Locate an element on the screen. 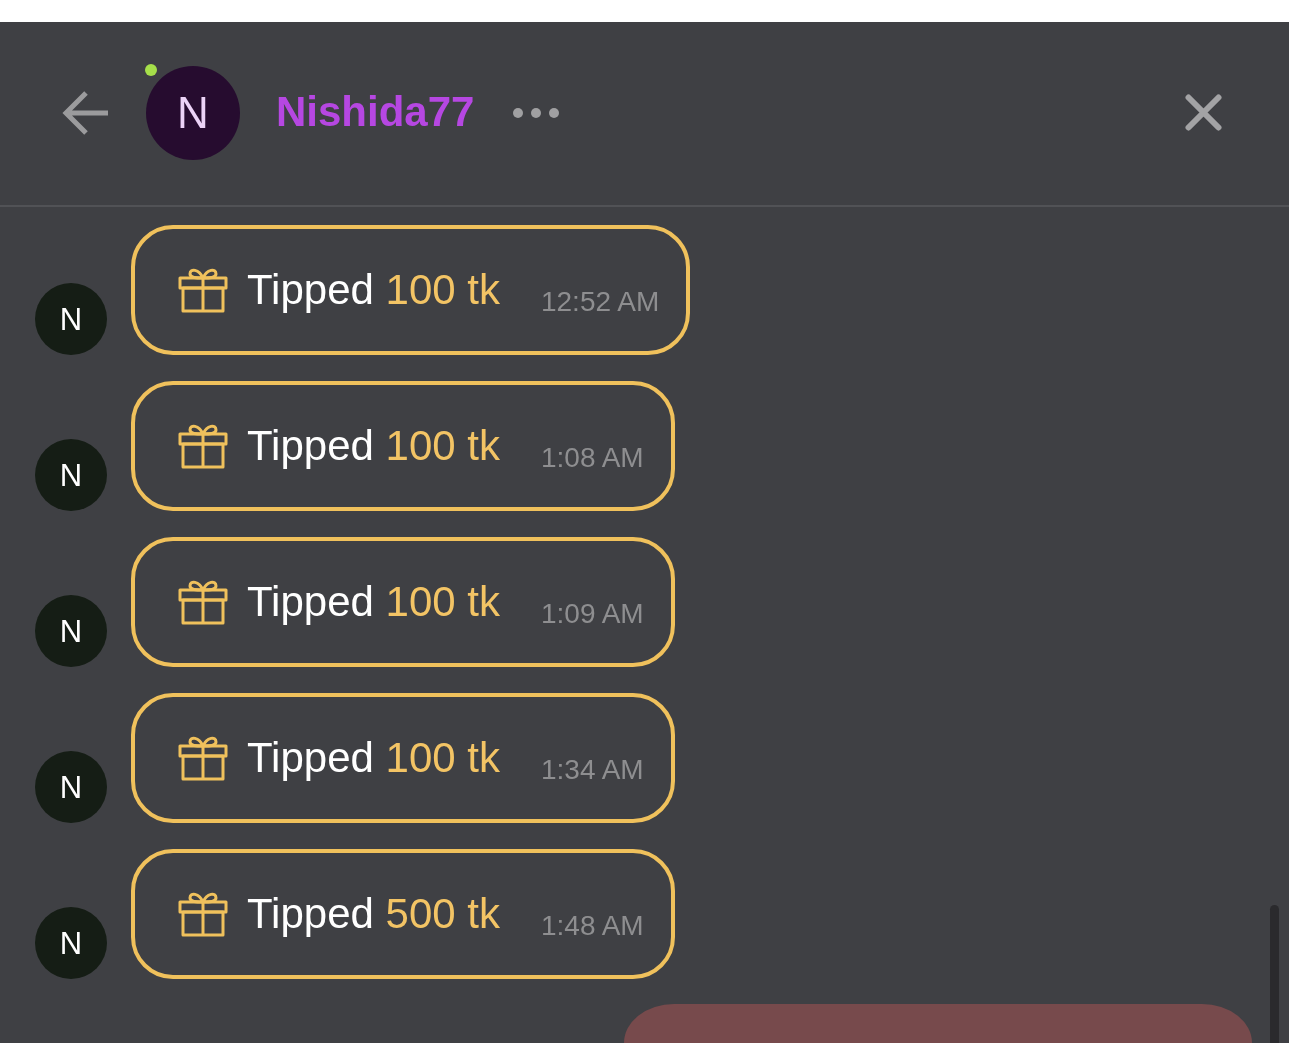 The width and height of the screenshot is (1289, 1043). message-time: 1:34 AM is located at coordinates (592, 770).